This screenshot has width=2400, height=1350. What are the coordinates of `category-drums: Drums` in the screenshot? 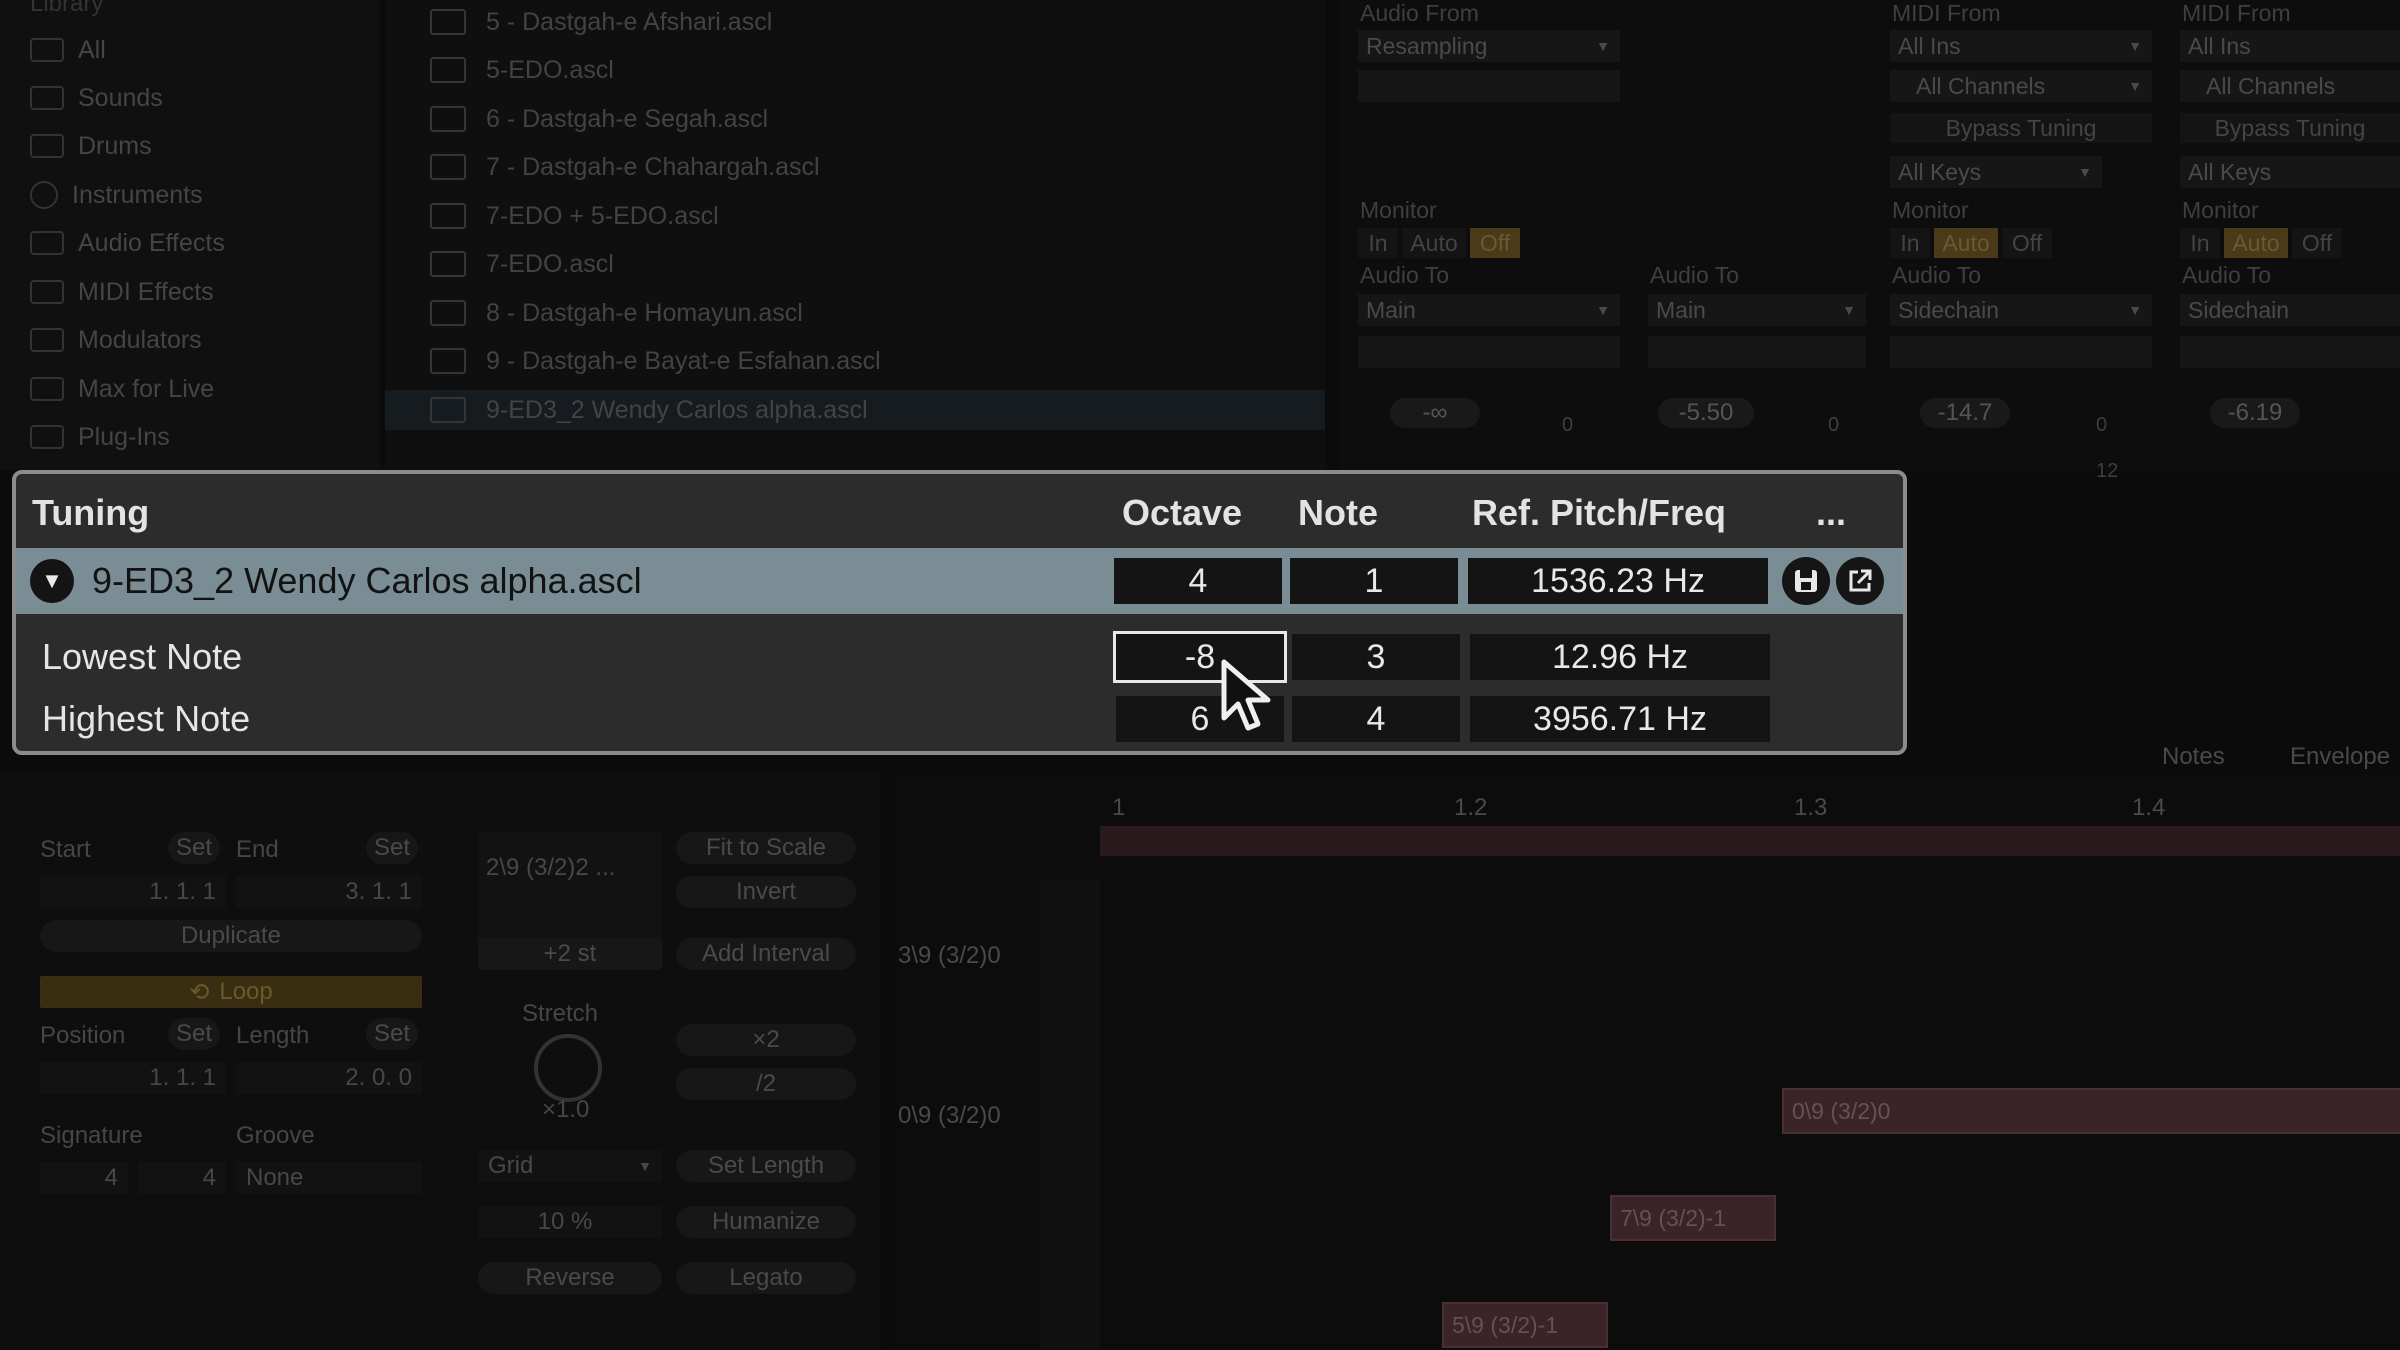 It's located at (91, 146).